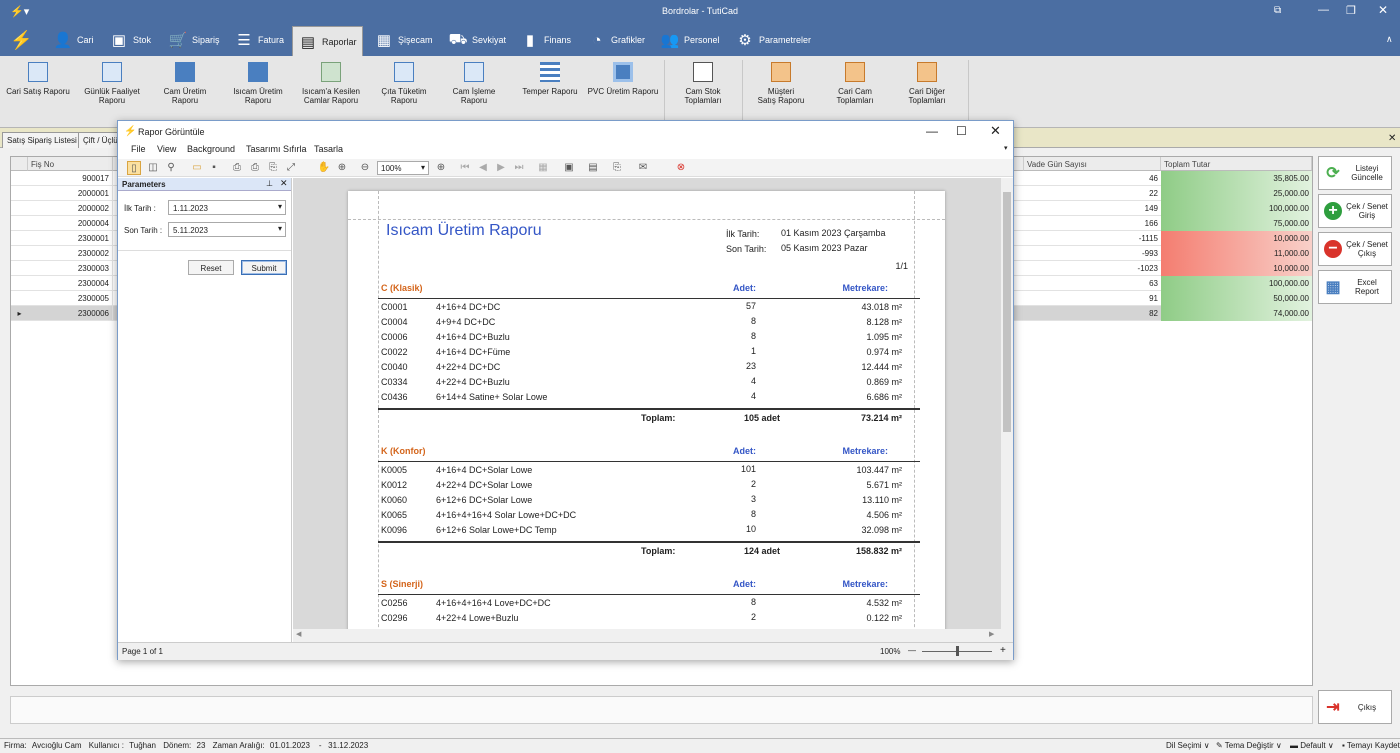  I want to click on ribbon-musteri-satis: Müşteri Satış Raporu, so click(781, 83).